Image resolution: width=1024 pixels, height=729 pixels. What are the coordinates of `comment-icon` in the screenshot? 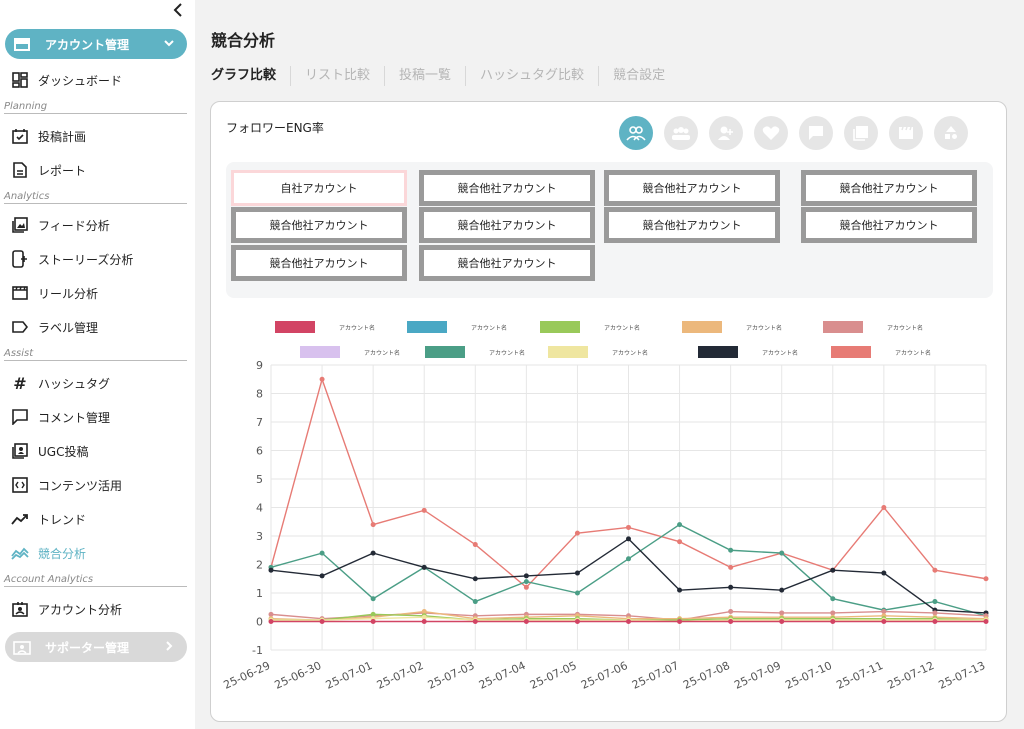 It's located at (816, 133).